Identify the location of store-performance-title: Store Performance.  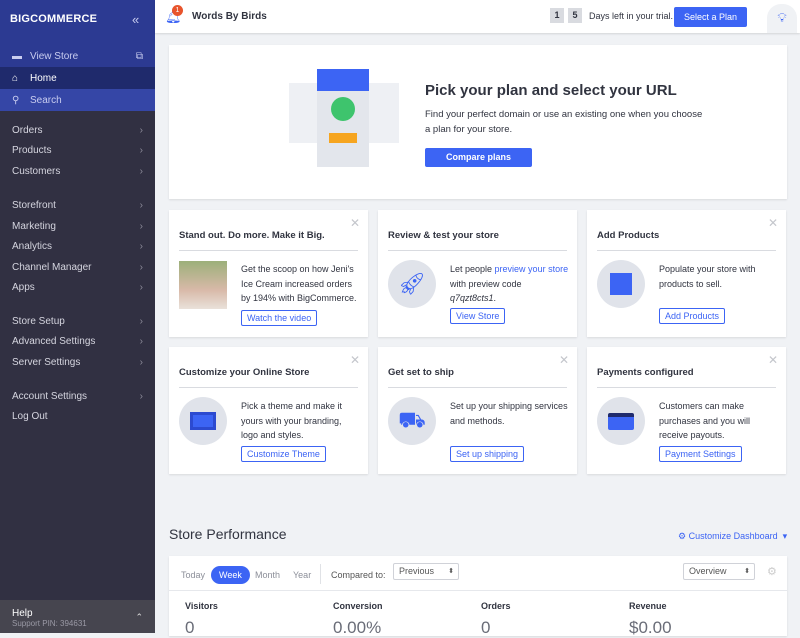
(228, 534).